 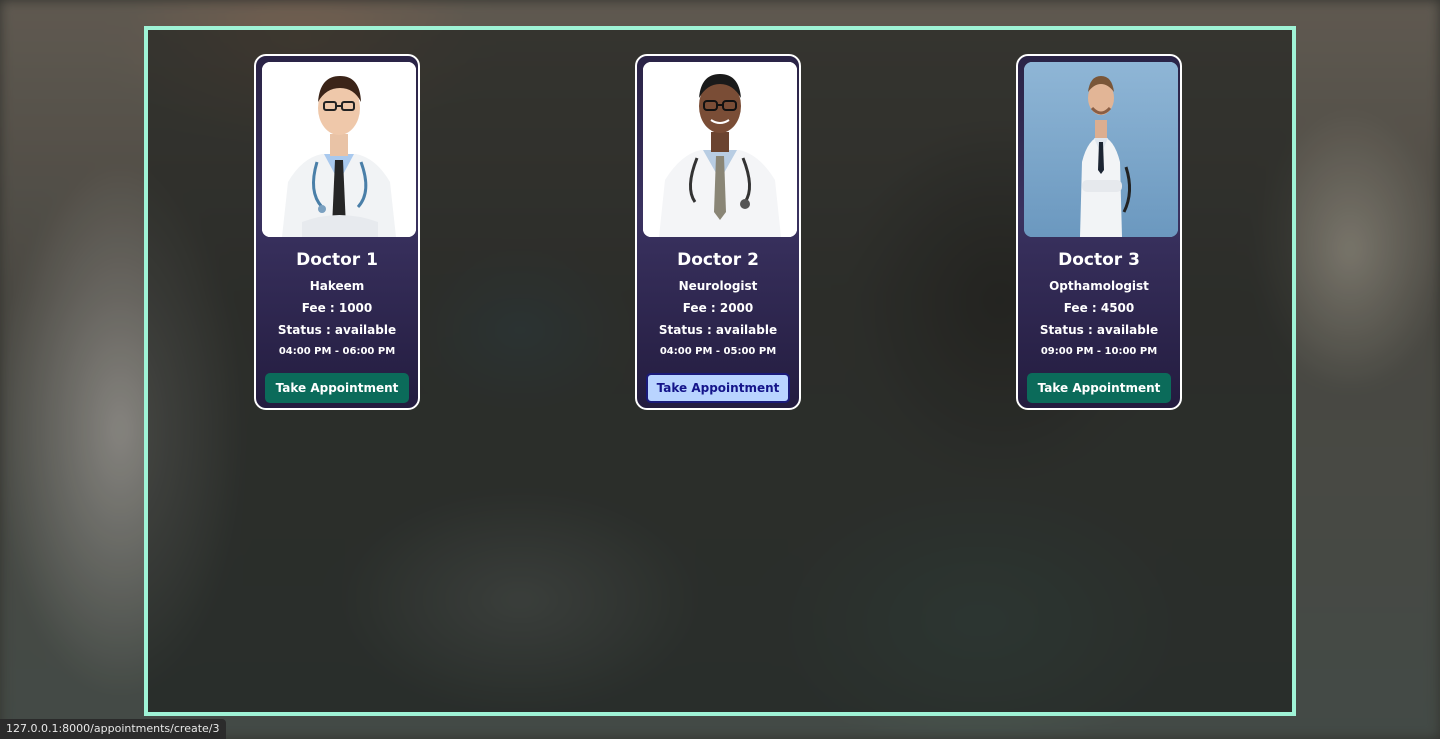 I want to click on doctor-name: Doctor 3, so click(x=1099, y=260).